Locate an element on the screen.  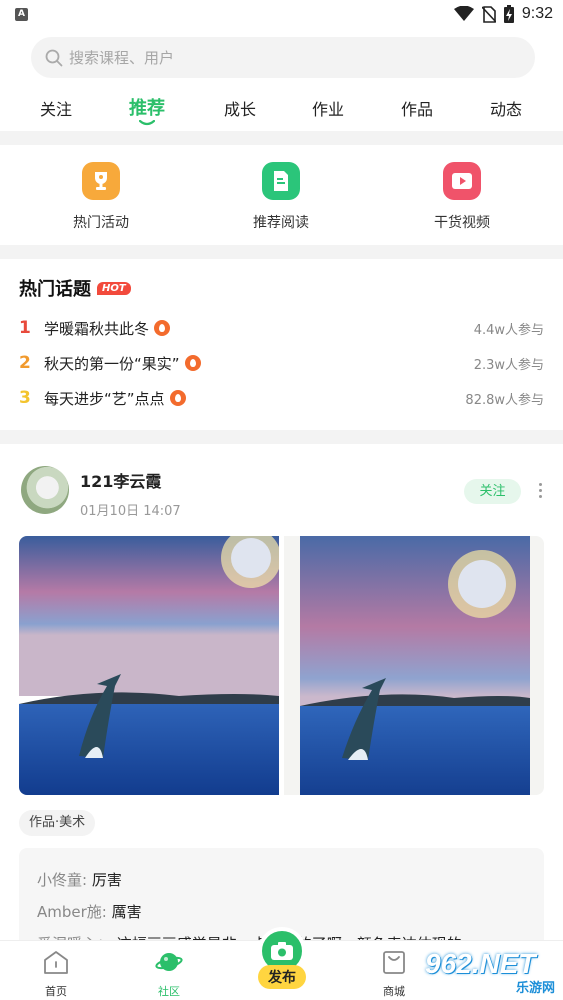
search-bar is located at coordinates (283, 57).